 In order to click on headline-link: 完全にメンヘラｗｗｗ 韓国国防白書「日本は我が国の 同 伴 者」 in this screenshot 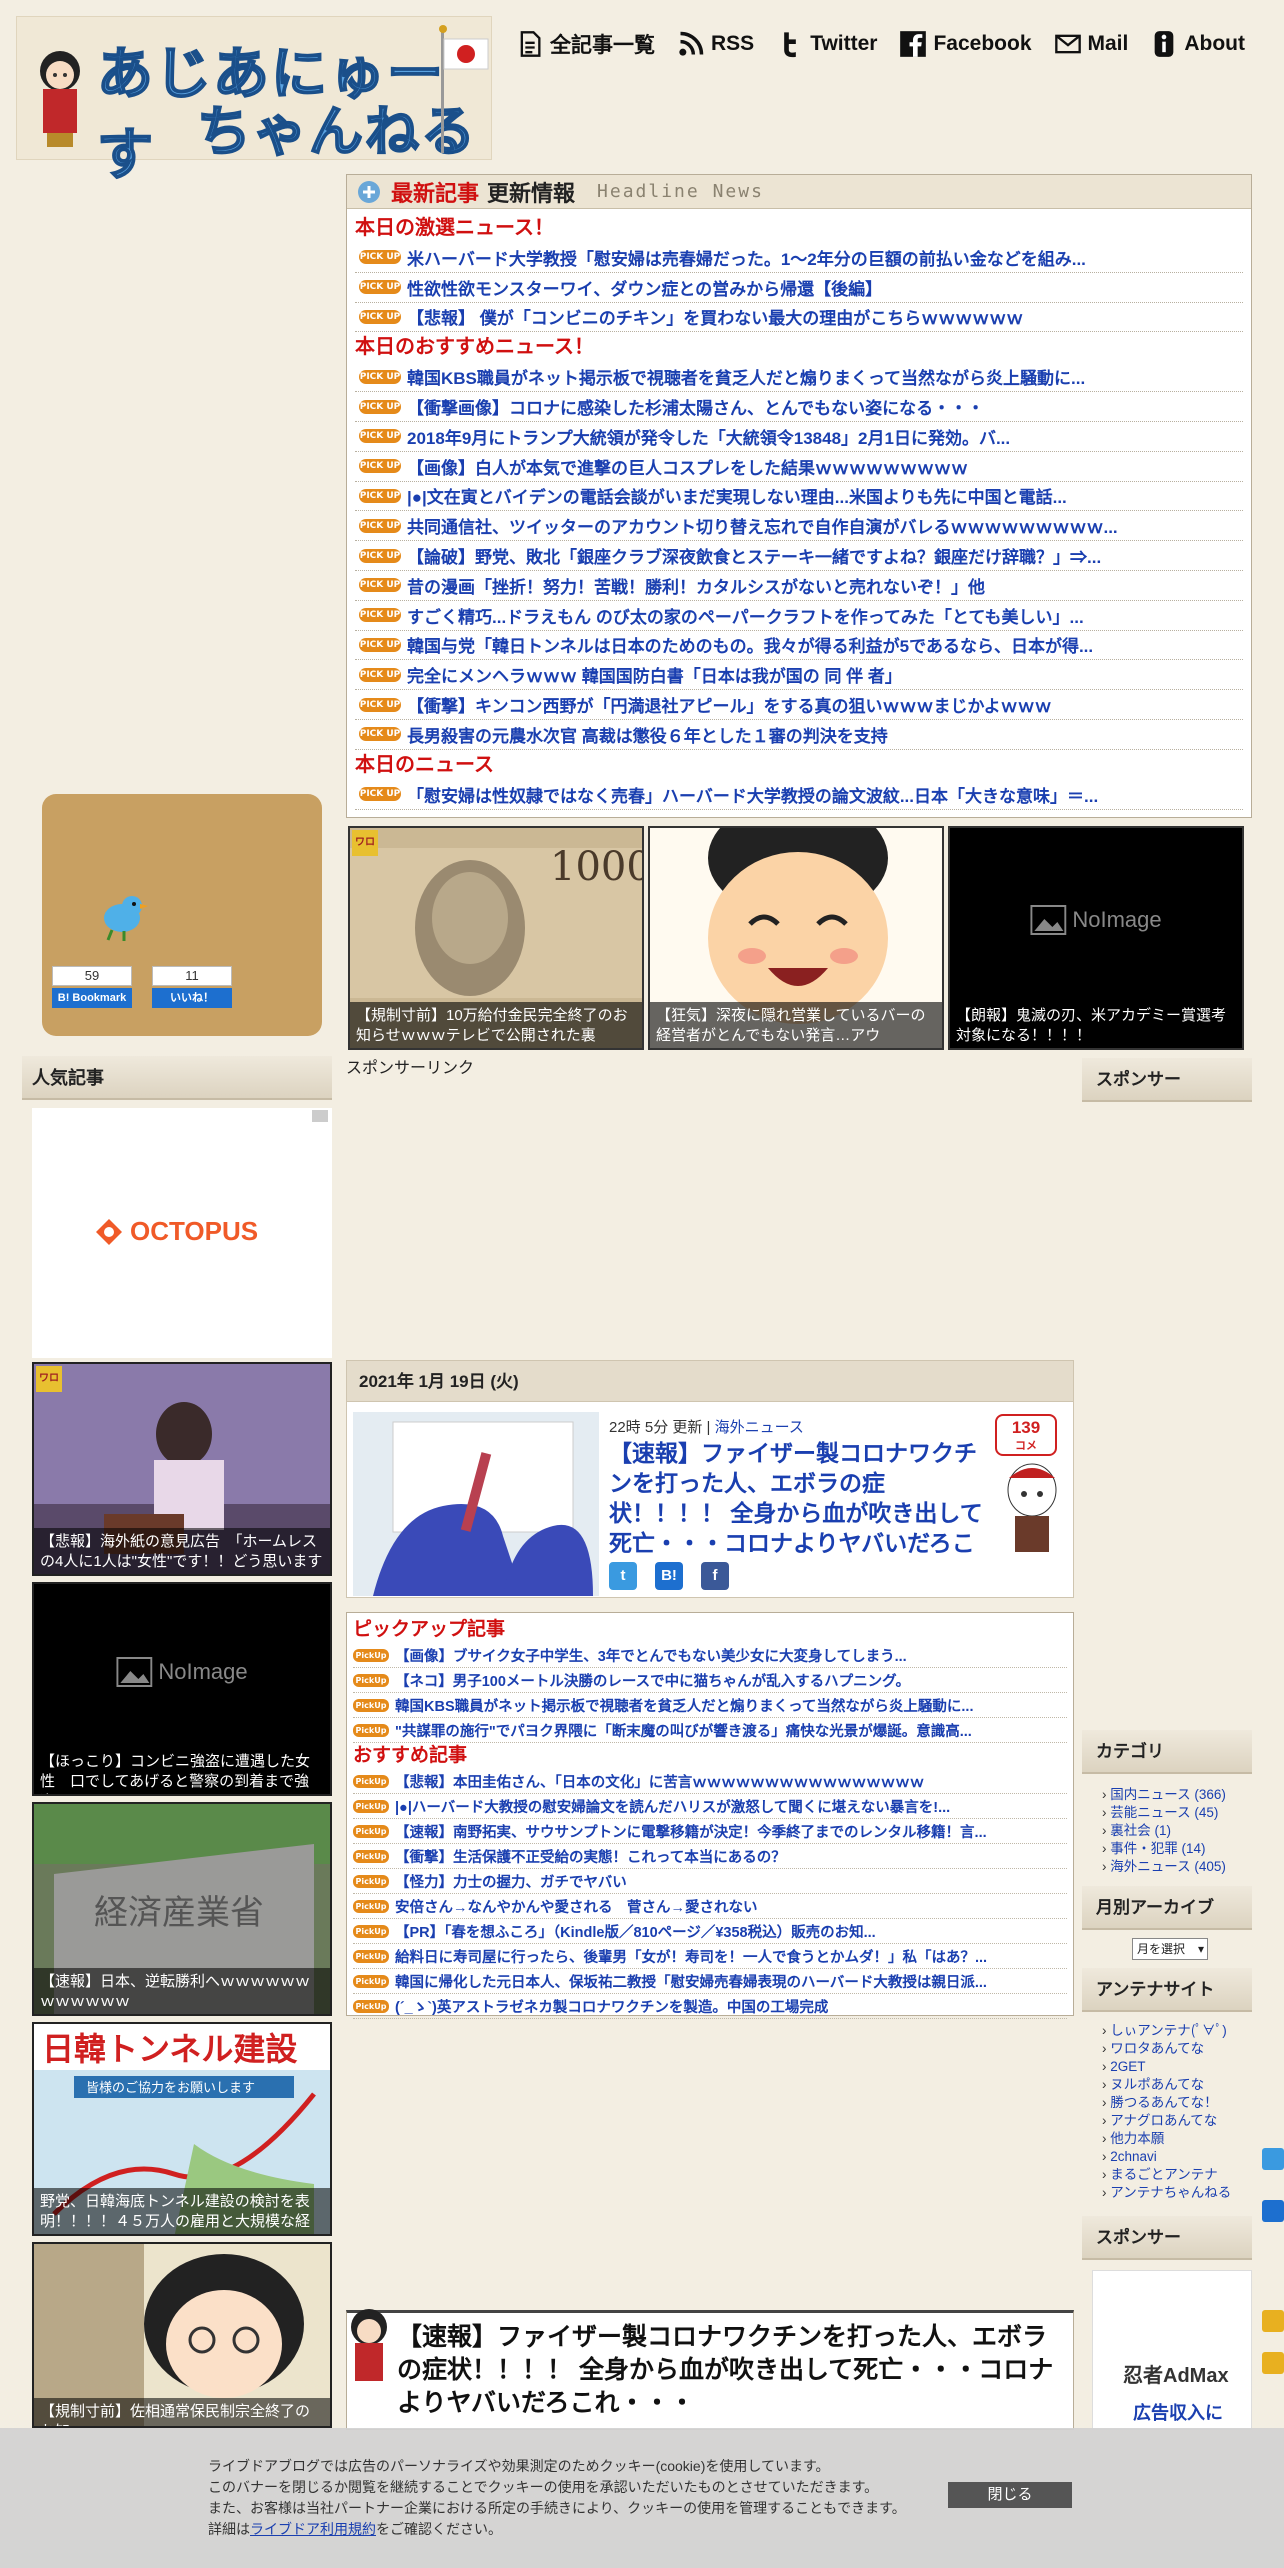, I will do `click(654, 674)`.